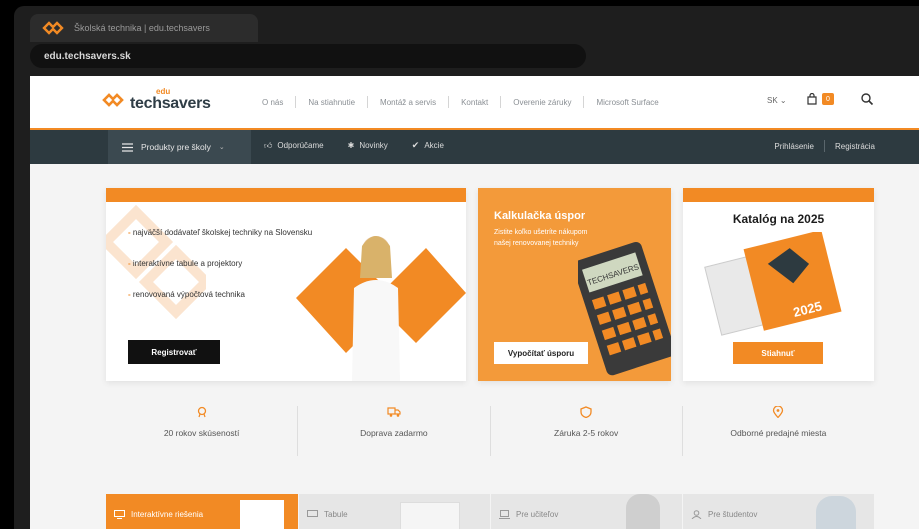 The width and height of the screenshot is (919, 529). I want to click on tile-interactive-solutions: Interaktívne riešenia, so click(202, 511).